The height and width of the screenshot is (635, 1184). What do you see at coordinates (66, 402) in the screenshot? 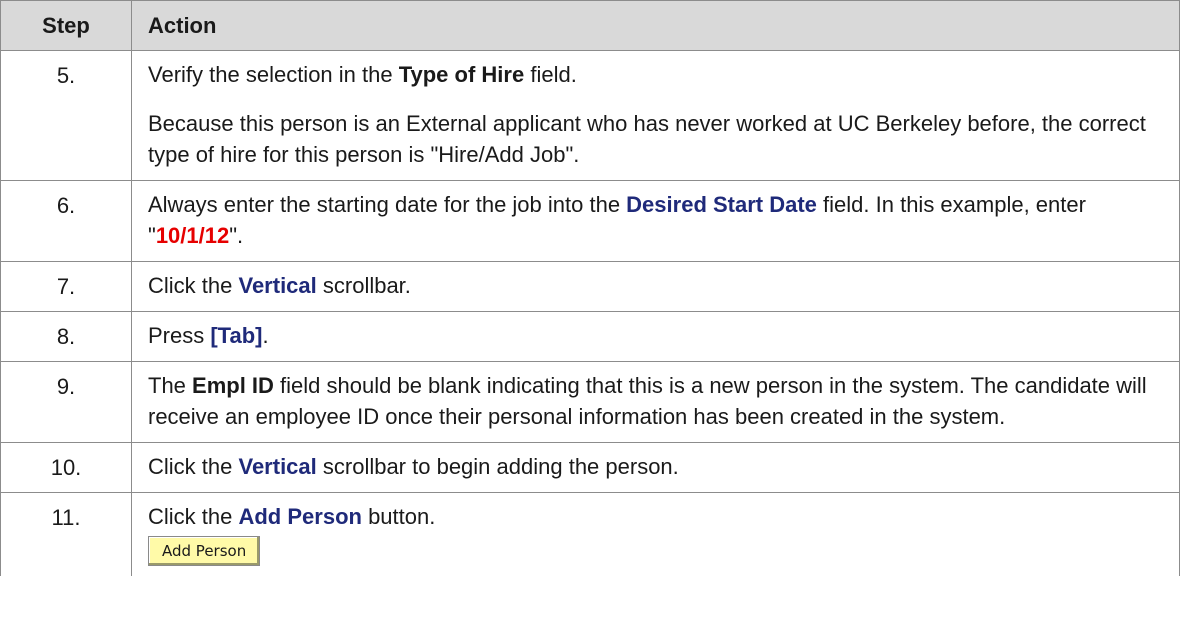
I see `step-number: 9.` at bounding box center [66, 402].